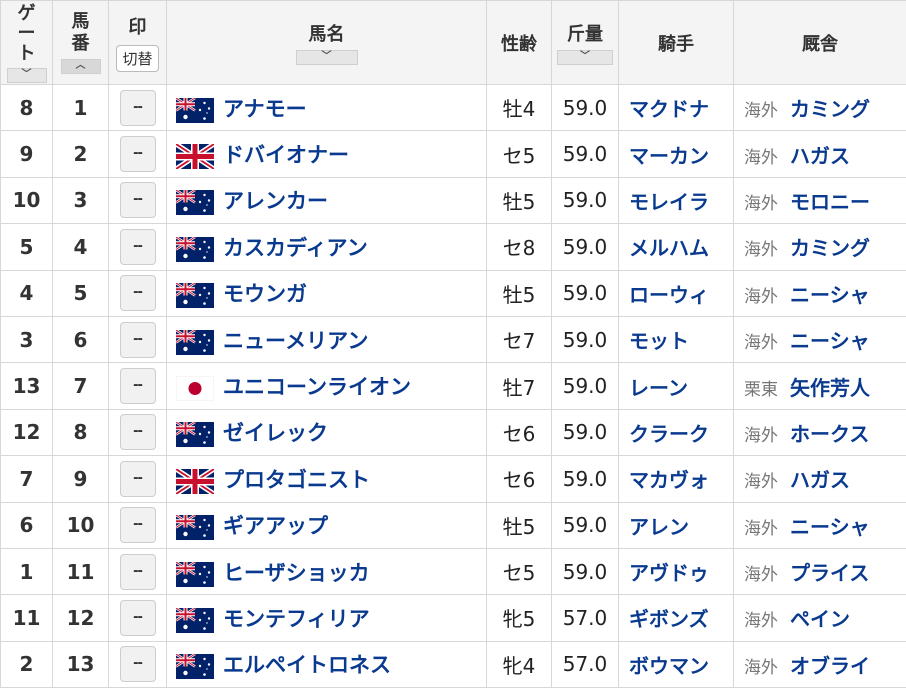  Describe the element at coordinates (275, 526) in the screenshot. I see `horse-name-link: ギアアップ` at that location.